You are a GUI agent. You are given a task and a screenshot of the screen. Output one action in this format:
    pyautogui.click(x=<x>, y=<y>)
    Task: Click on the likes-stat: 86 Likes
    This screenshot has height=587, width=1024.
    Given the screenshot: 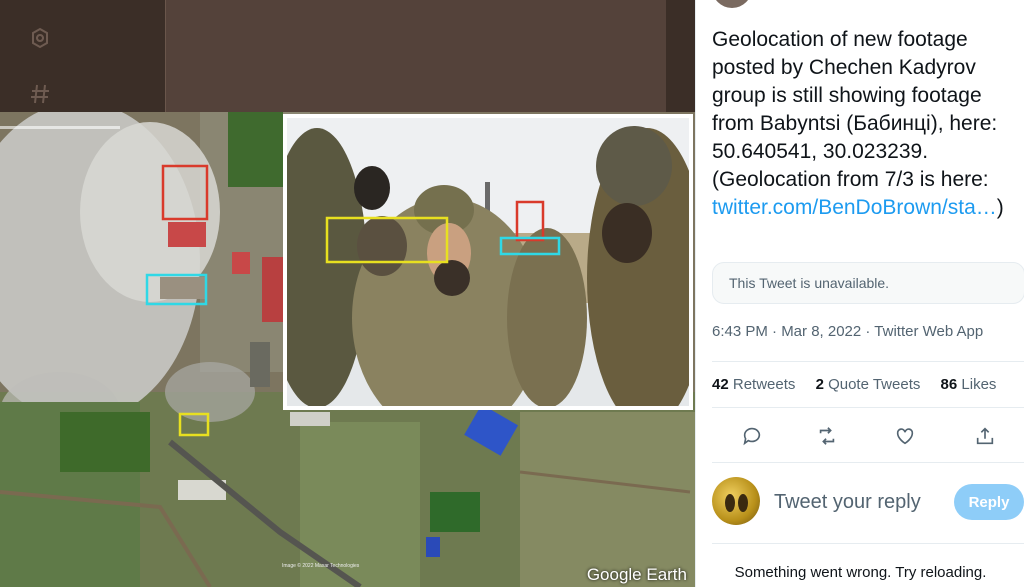 What is the action you would take?
    pyautogui.click(x=969, y=384)
    